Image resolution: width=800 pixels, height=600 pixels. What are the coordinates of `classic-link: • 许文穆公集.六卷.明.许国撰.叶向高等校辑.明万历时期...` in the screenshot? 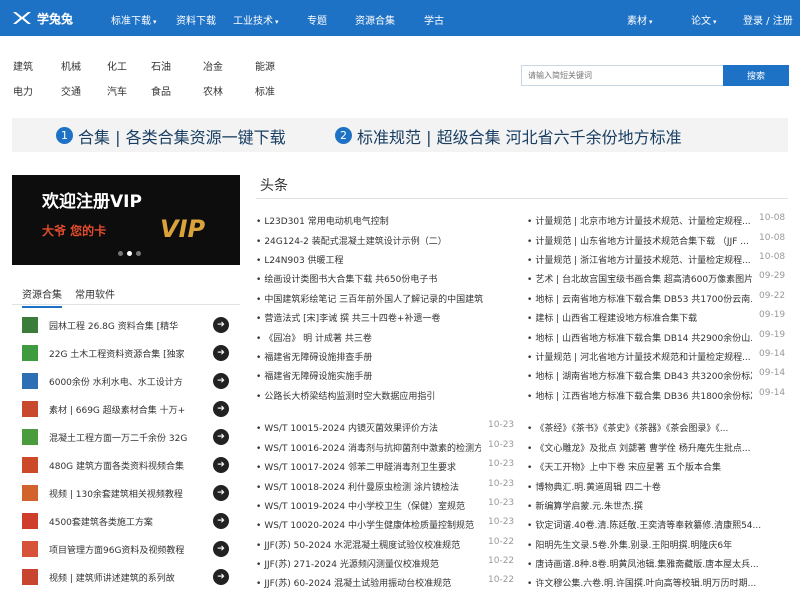 It's located at (656, 582).